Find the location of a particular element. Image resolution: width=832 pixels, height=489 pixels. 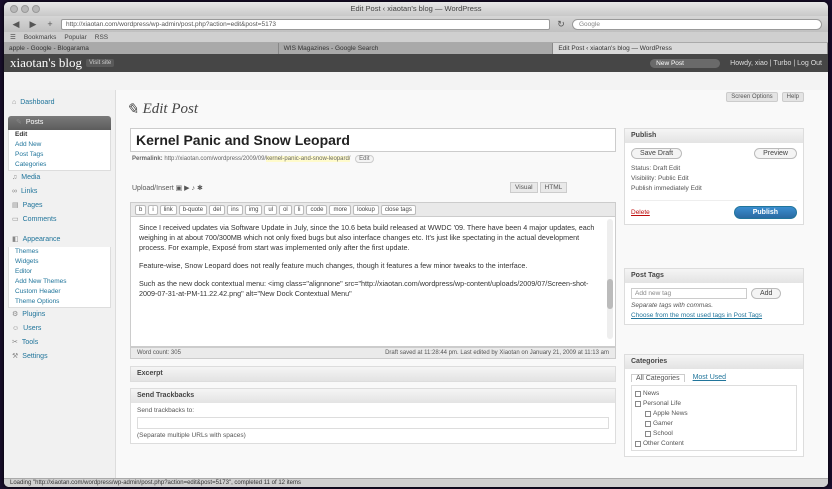

trackbacks-header: Send Trackbacks is located at coordinates (373, 396).